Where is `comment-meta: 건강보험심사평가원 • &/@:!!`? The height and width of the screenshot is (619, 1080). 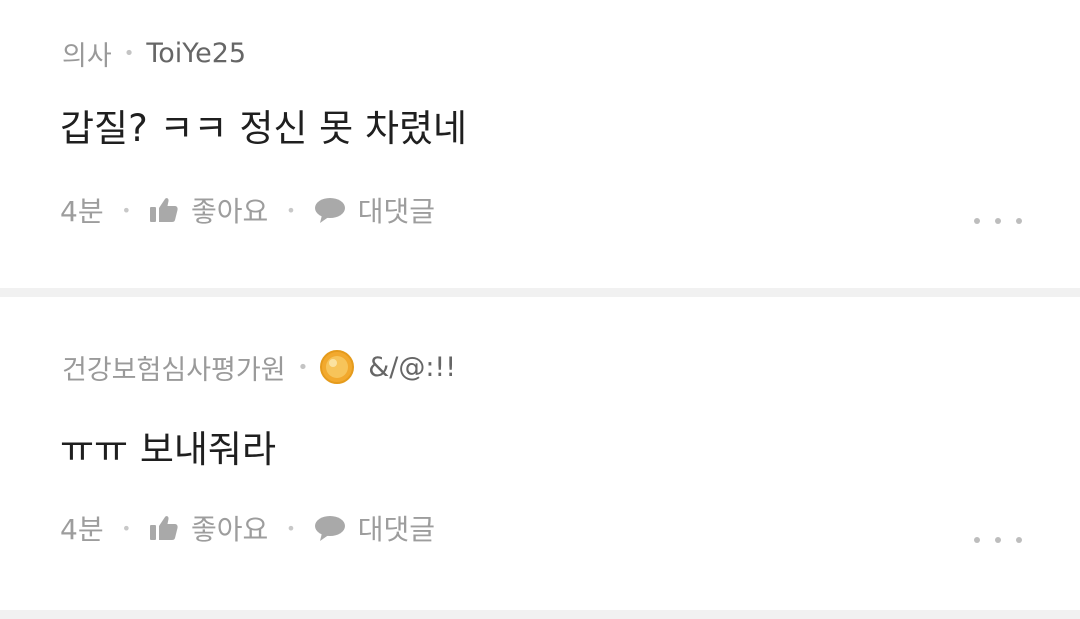
comment-meta: 건강보험심사평가원 • &/@:!! is located at coordinates (259, 367).